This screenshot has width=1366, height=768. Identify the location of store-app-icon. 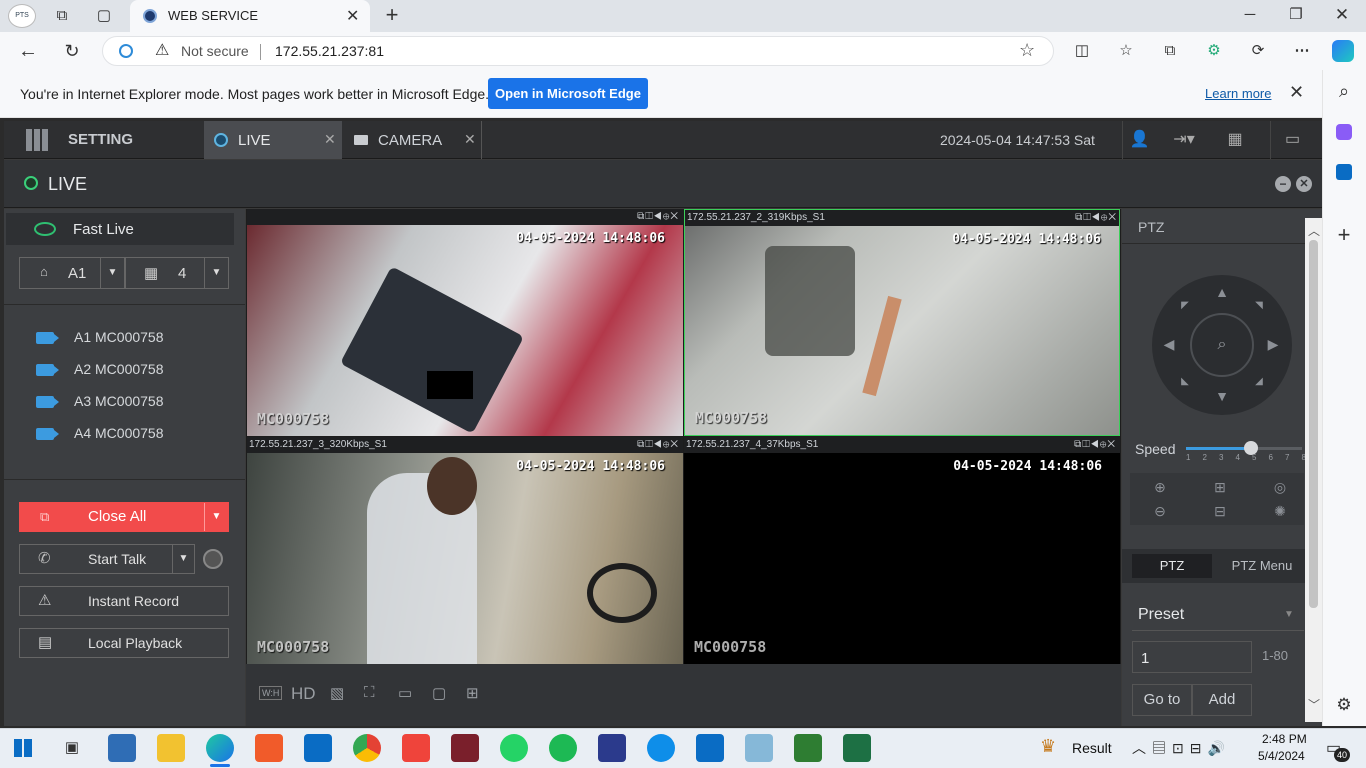
(269, 748).